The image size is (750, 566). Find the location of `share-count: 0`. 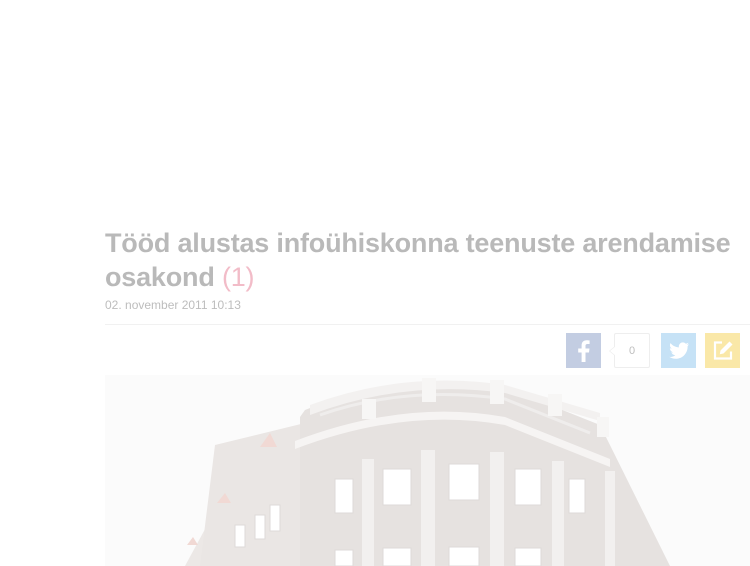

share-count: 0 is located at coordinates (629, 350).